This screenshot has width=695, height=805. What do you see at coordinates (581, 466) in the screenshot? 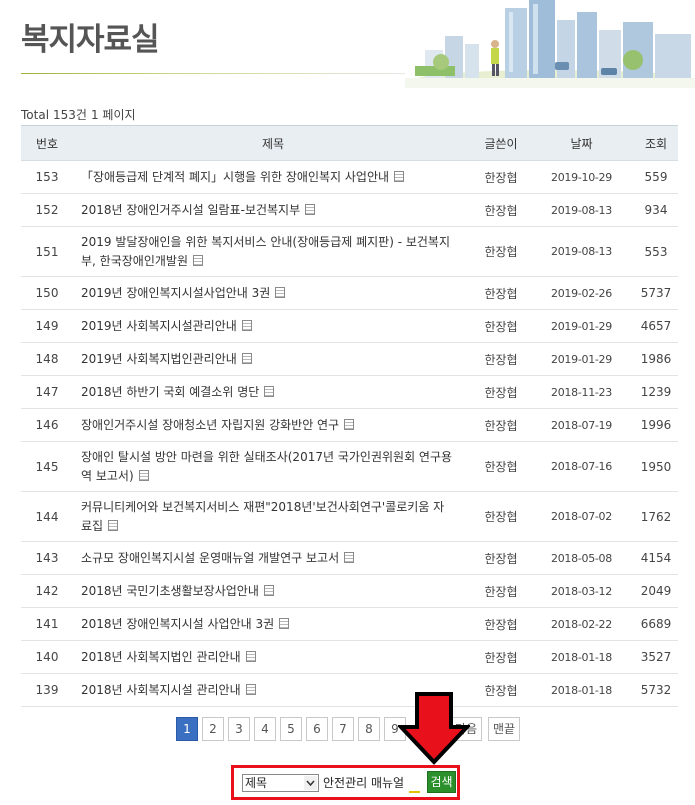
I see `row-date: 2018-07-16` at bounding box center [581, 466].